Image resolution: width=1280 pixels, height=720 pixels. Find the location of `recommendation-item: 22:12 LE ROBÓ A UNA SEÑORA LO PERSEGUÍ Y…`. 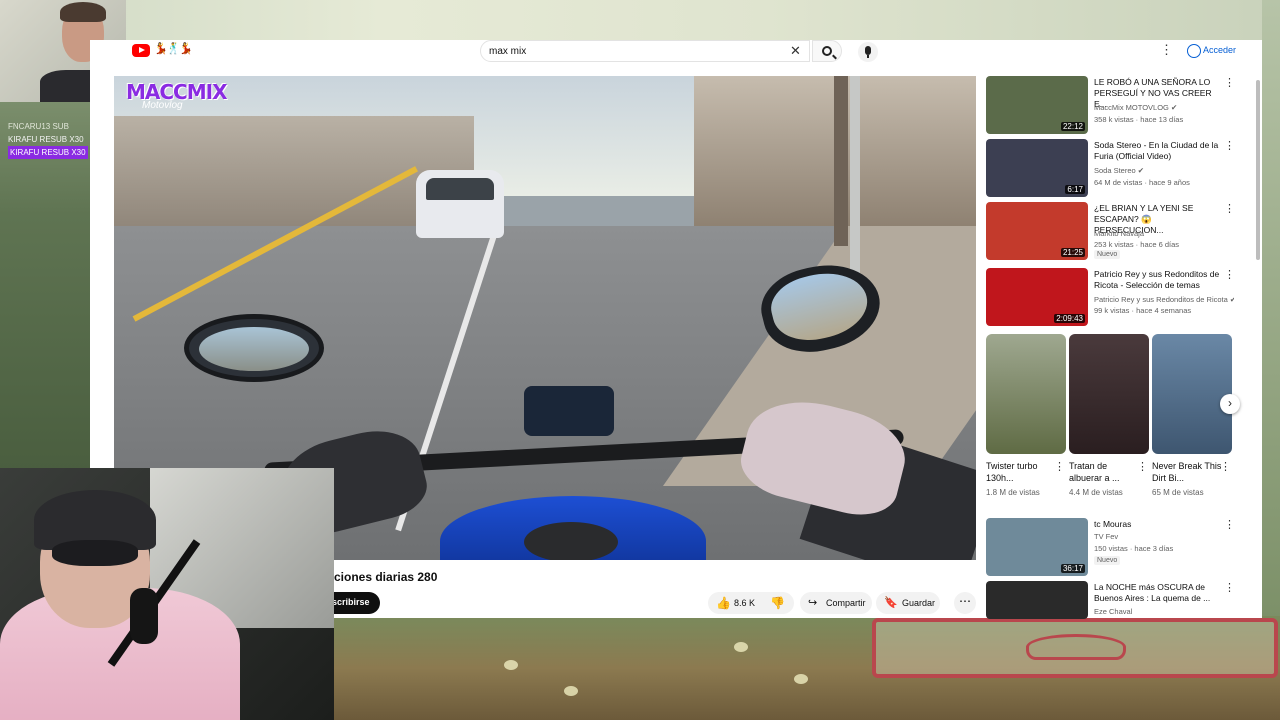

recommendation-item: 22:12 LE ROBÓ A UNA SEÑORA LO PERSEGUÍ Y… is located at coordinates (1115, 107).